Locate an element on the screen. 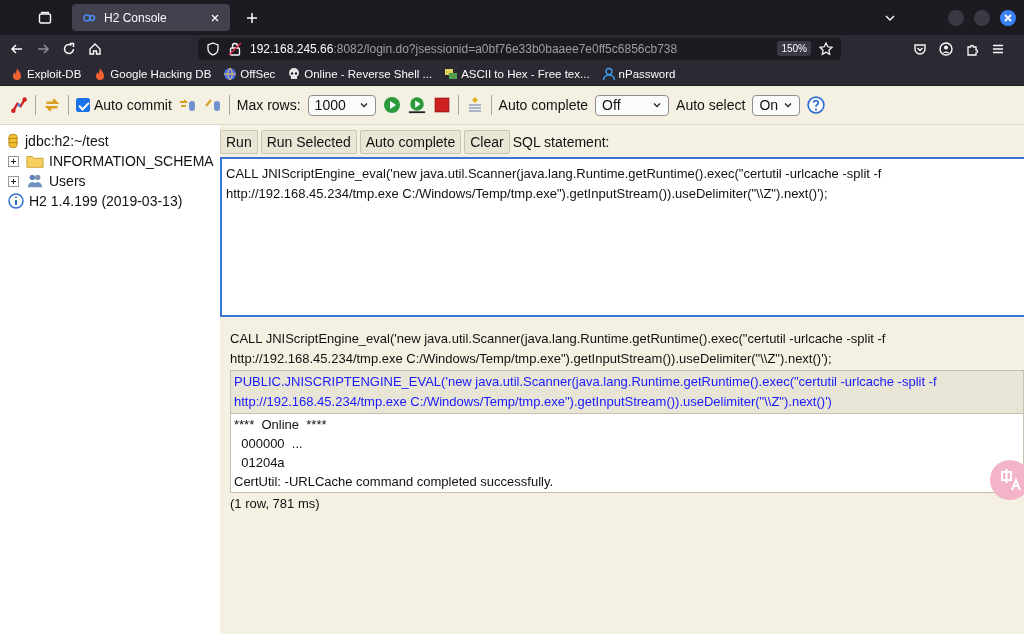  run-selected-button: Run Selected is located at coordinates (308, 142).